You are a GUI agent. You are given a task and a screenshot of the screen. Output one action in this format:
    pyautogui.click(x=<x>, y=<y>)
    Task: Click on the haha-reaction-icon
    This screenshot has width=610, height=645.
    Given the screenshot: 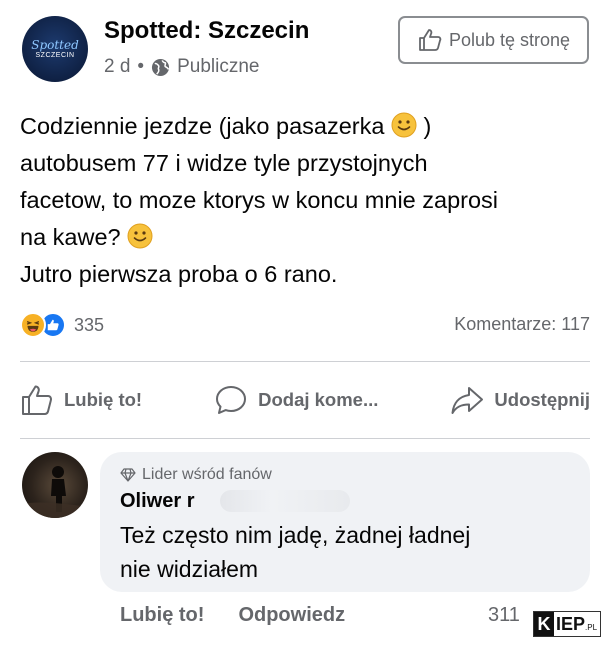 What is the action you would take?
    pyautogui.click(x=33, y=325)
    